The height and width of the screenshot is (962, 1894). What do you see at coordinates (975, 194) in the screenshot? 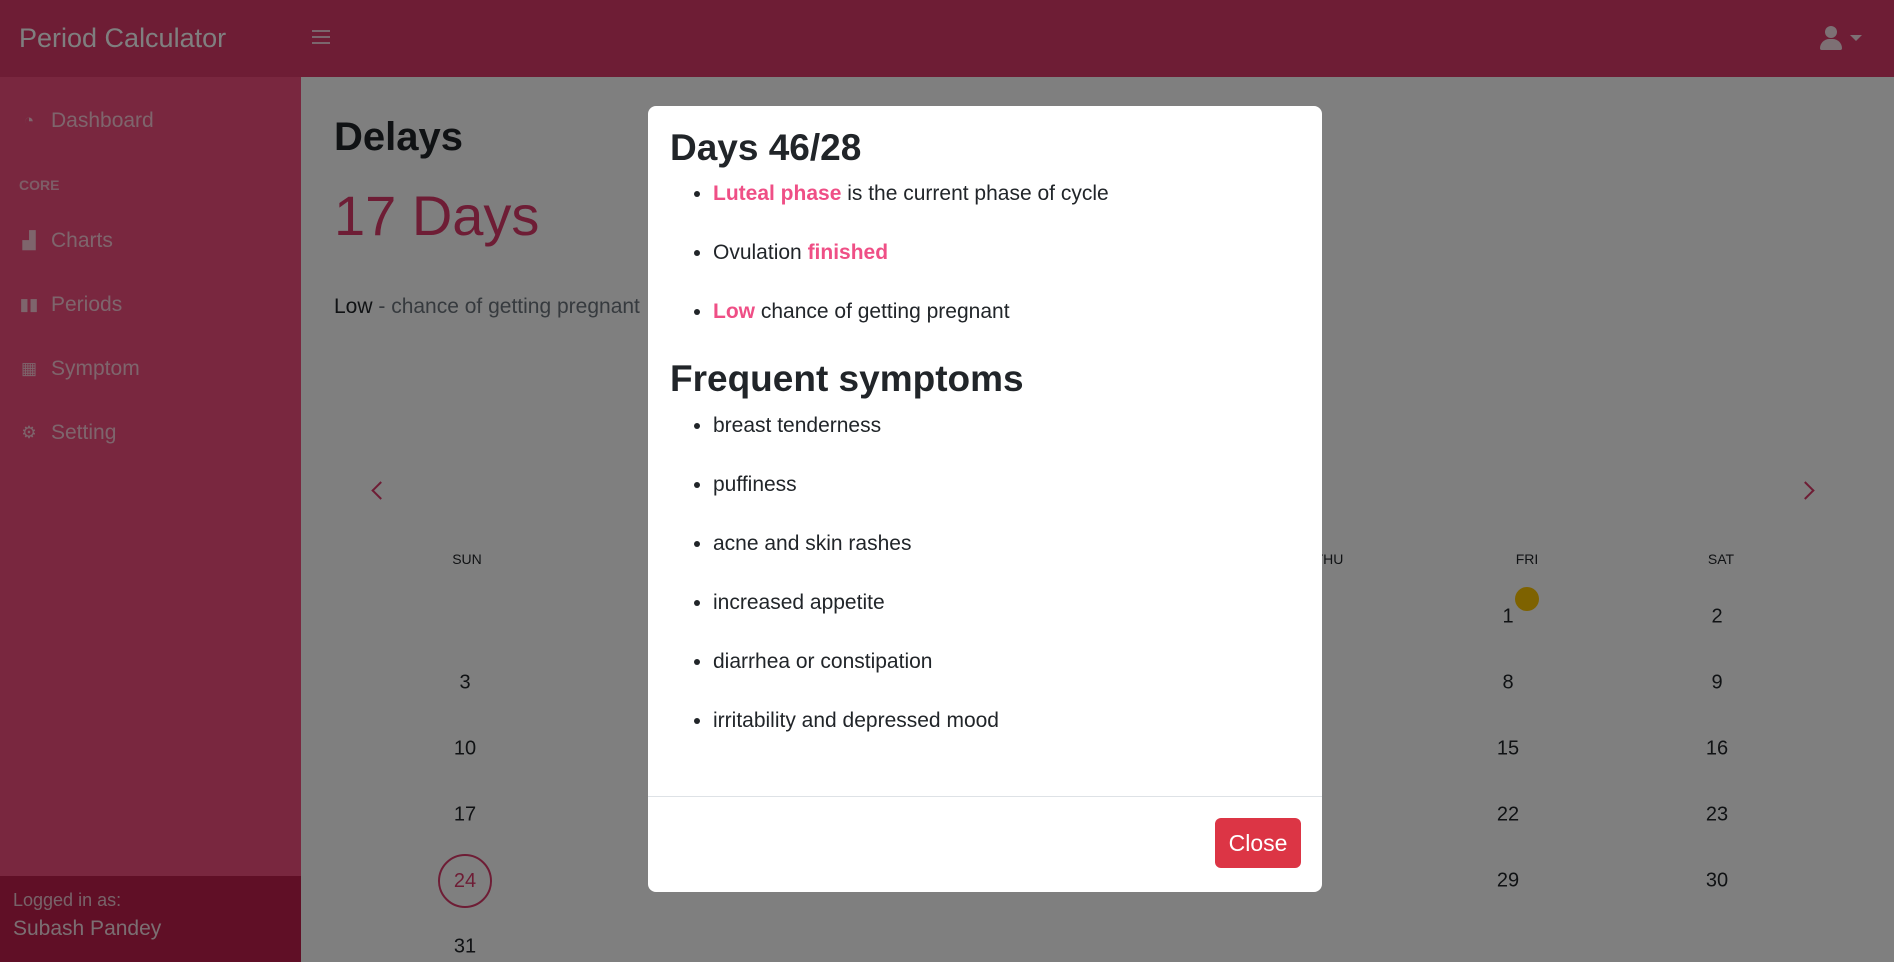
I see `phase-text: is the current phase of cycle` at bounding box center [975, 194].